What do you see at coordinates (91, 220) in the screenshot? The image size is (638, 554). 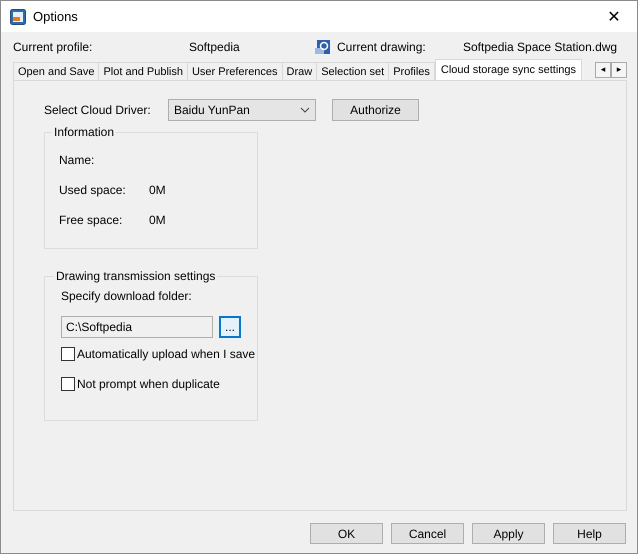 I see `info-label: Free space:` at bounding box center [91, 220].